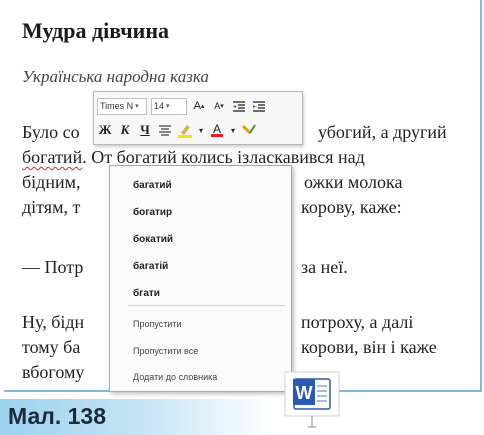  Describe the element at coordinates (223, 157) in the screenshot. I see `text-line-2-rest: . От богатий колись ізлаcкавився над` at that location.